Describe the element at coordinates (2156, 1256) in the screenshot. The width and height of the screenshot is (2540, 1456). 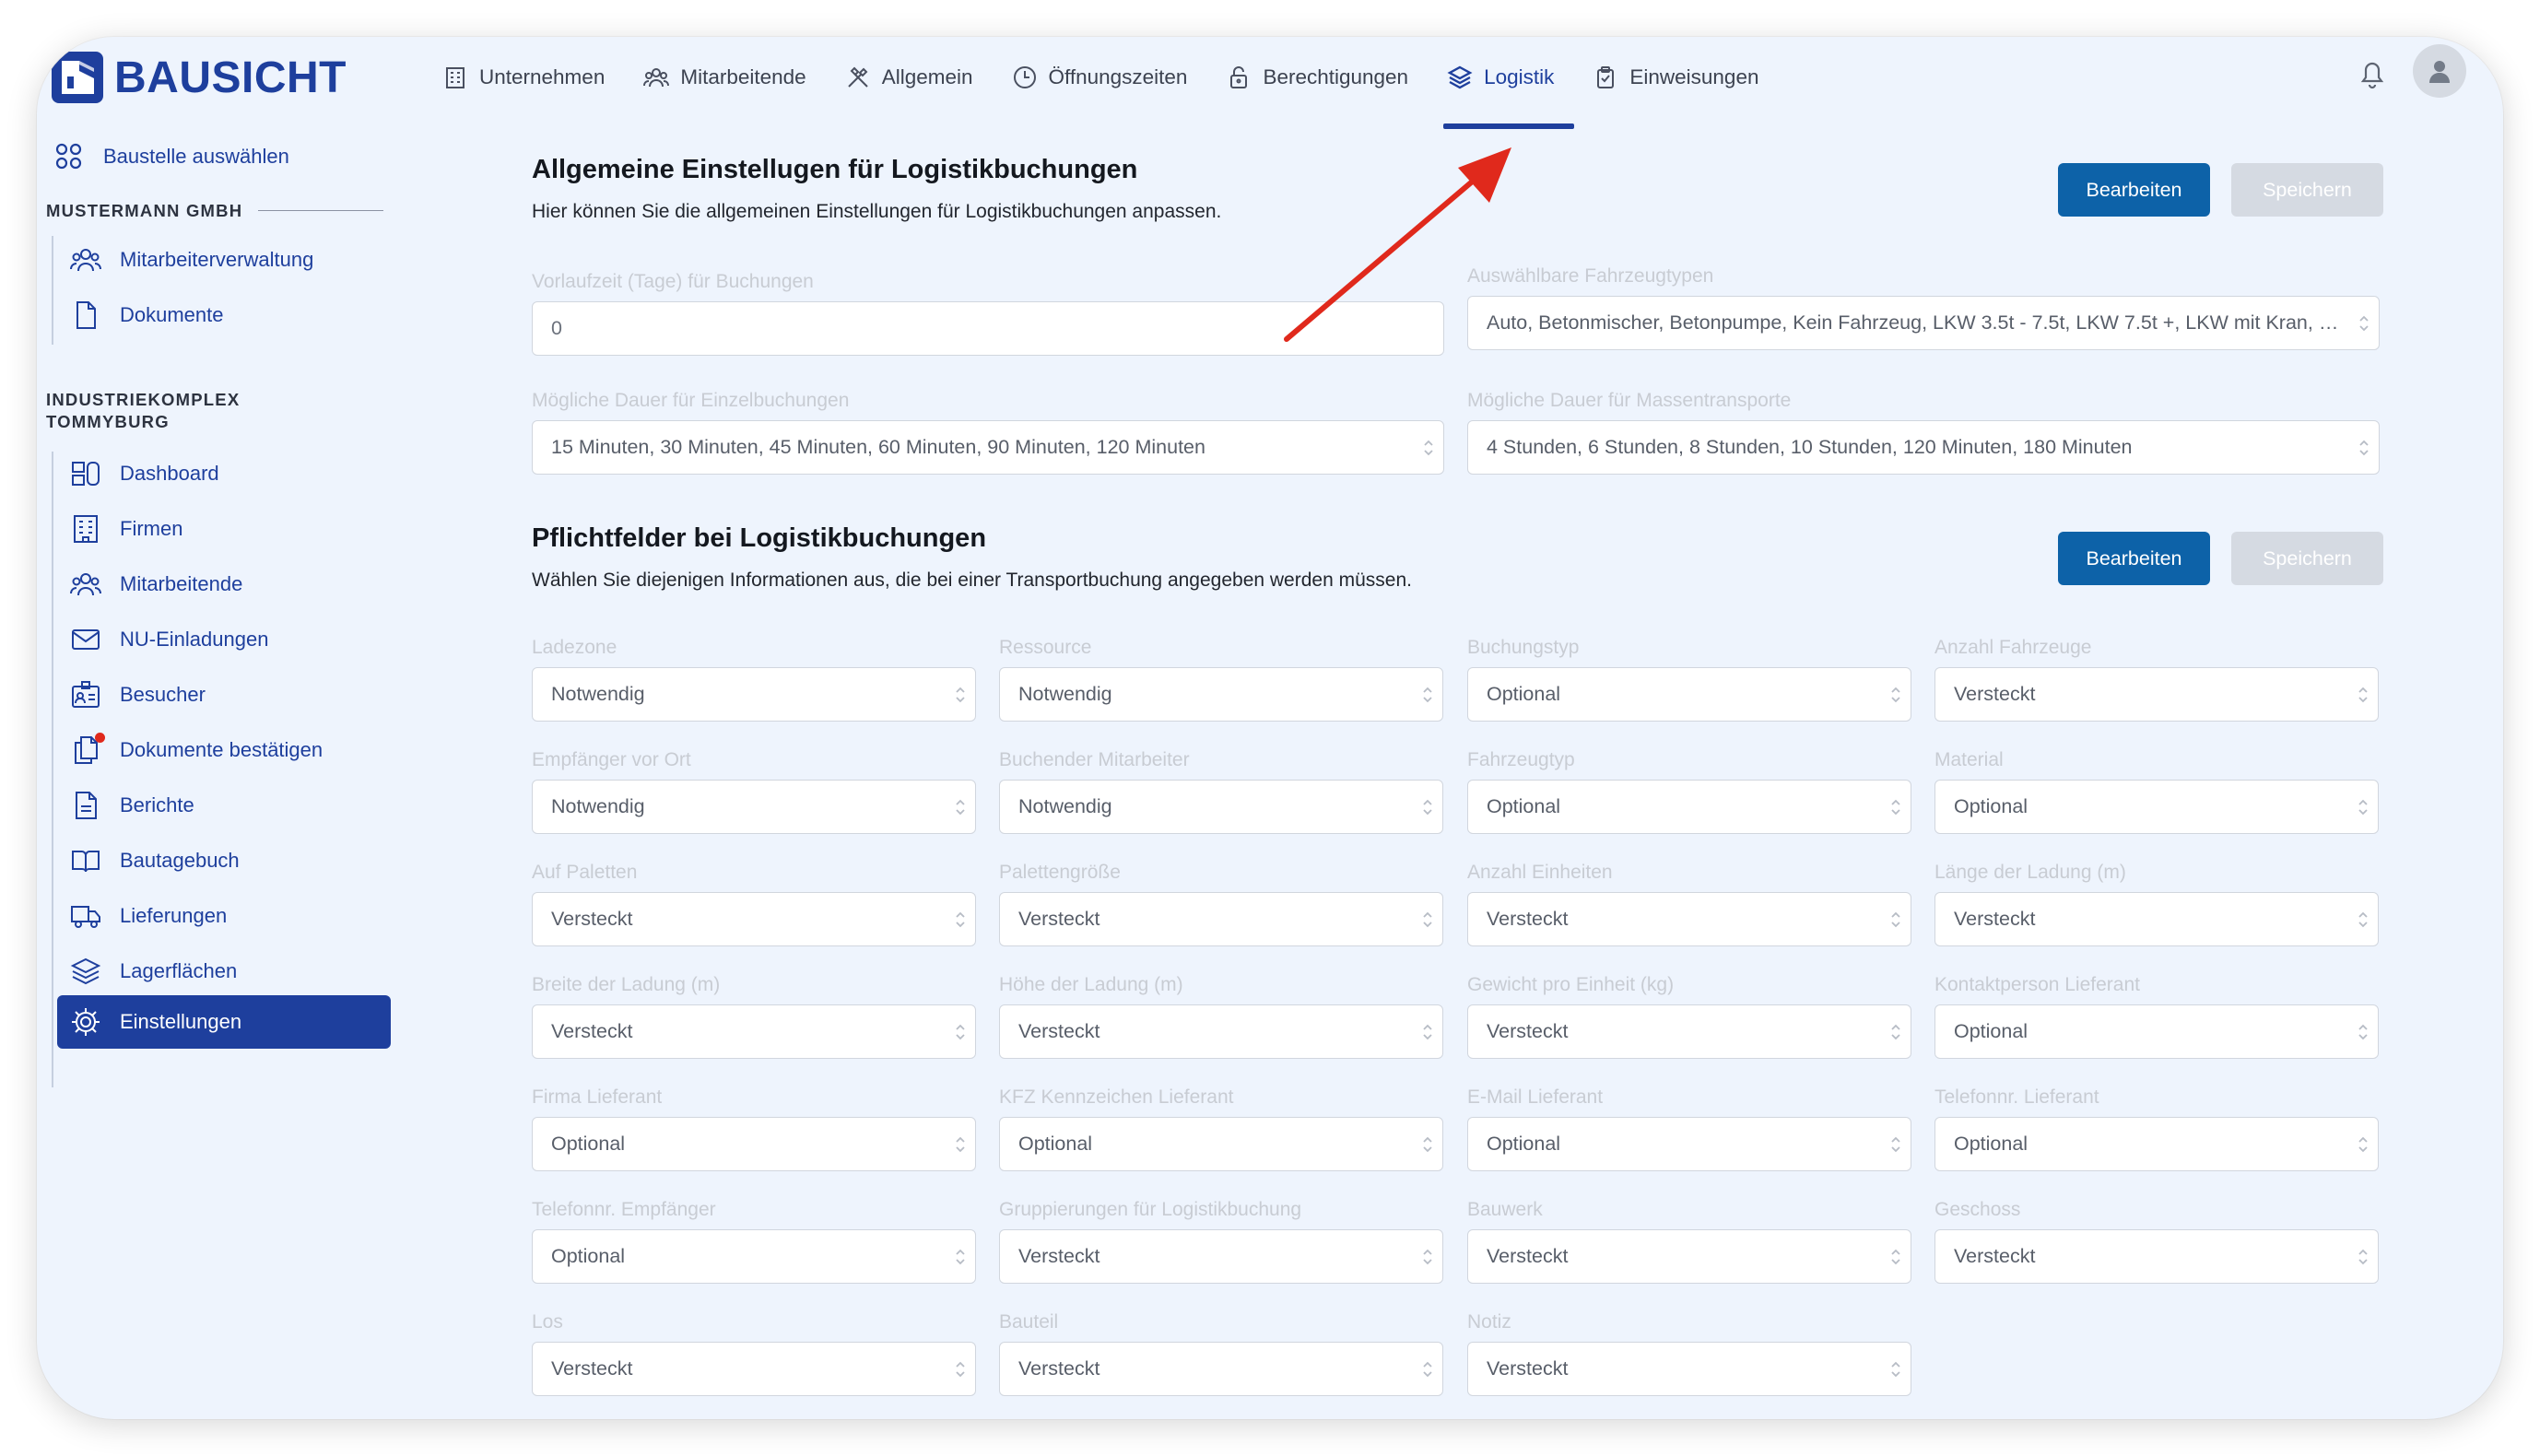
I see `select-geschoss: Versteckt` at that location.